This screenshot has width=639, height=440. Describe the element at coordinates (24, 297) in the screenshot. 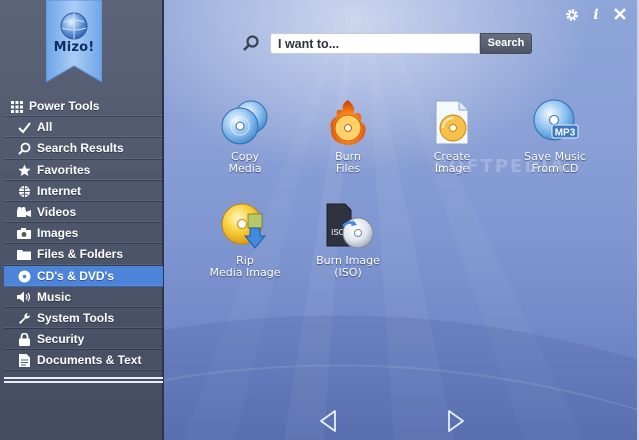

I see `speaker-icon` at that location.